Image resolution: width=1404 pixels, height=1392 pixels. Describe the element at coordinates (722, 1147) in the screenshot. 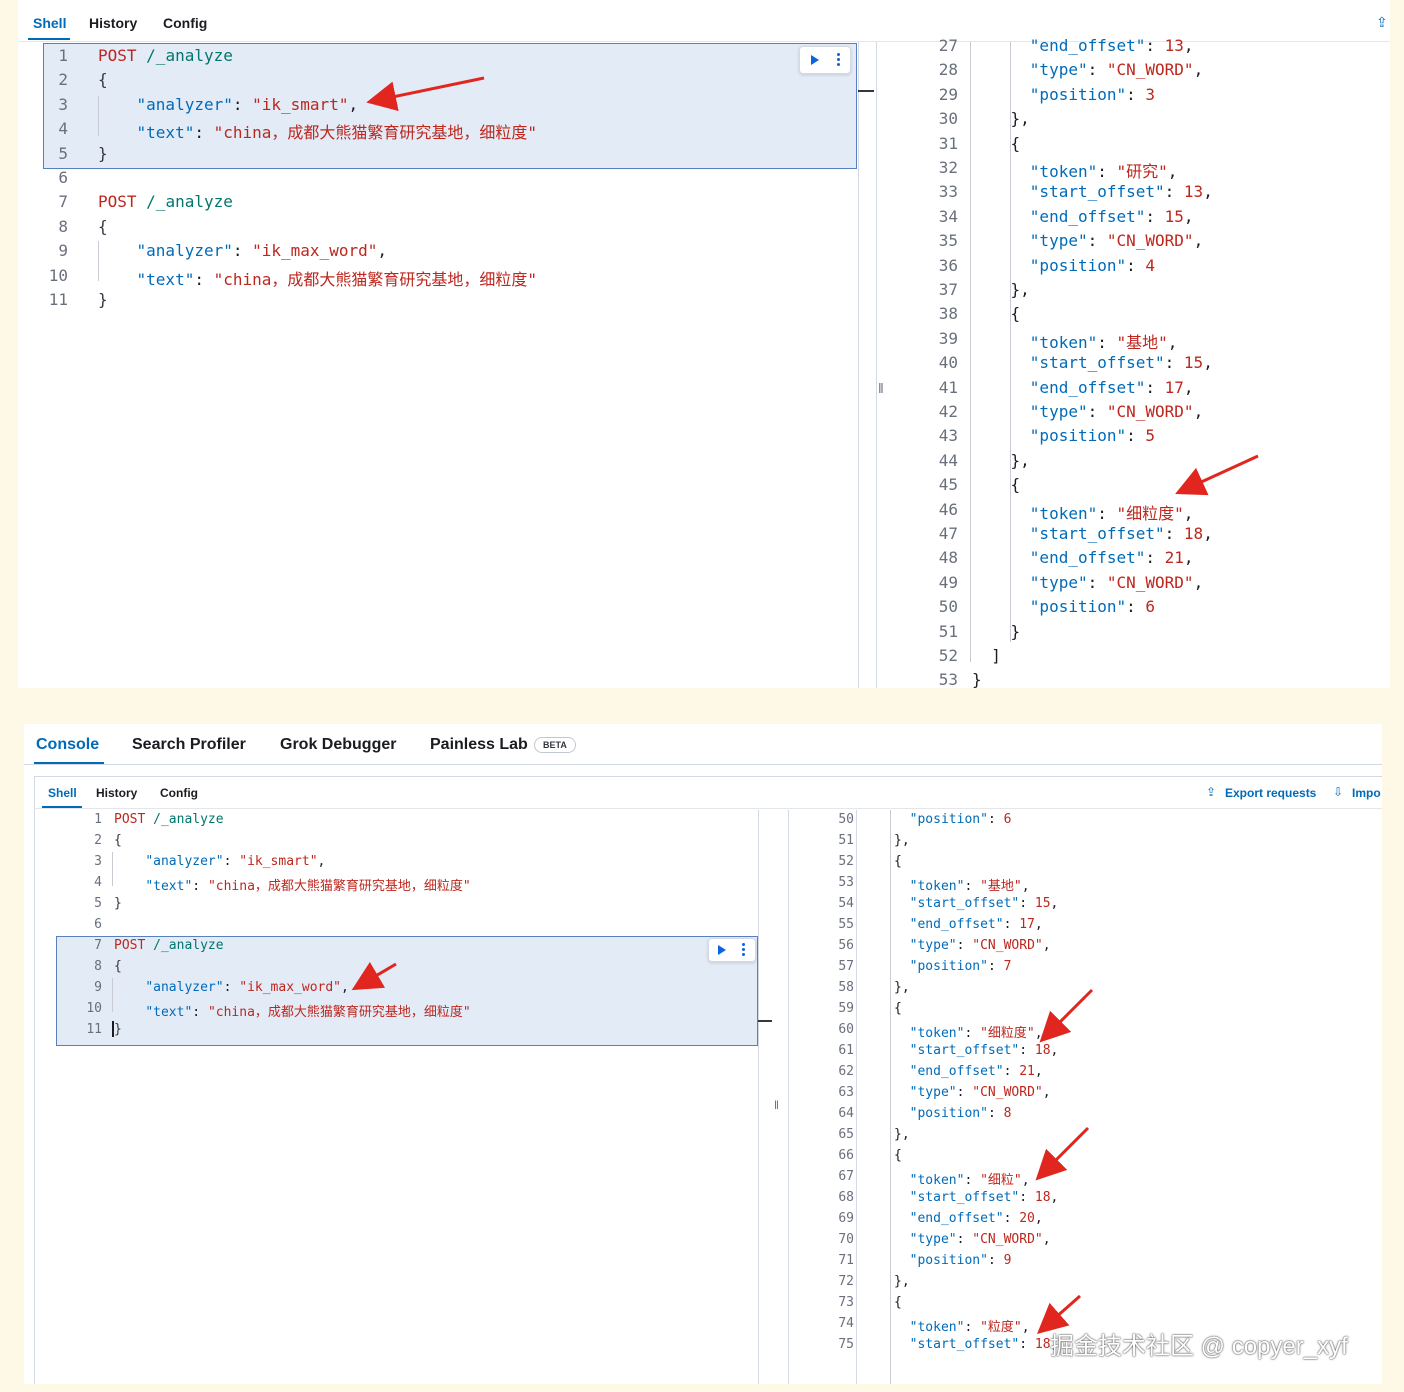

I see `annotation-arrow` at that location.